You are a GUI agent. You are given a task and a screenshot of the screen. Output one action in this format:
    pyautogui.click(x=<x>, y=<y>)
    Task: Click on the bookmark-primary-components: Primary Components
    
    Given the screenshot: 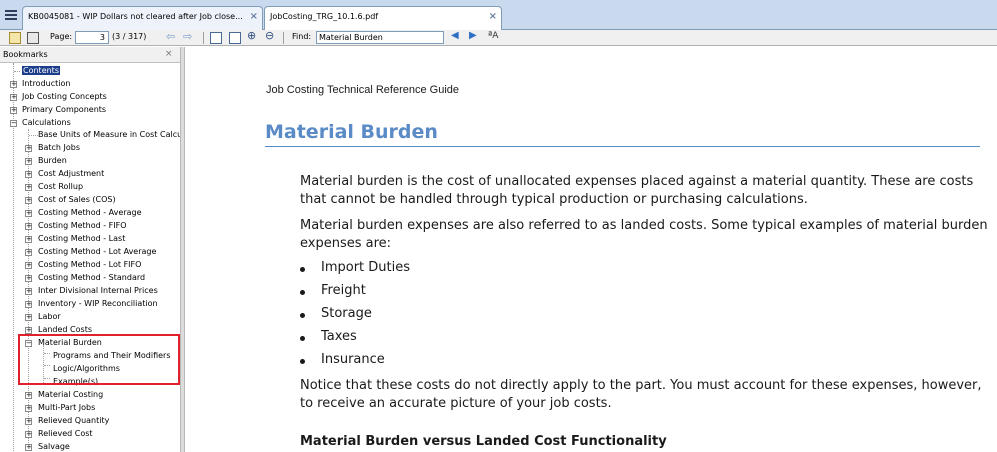 What is the action you would take?
    pyautogui.click(x=64, y=110)
    